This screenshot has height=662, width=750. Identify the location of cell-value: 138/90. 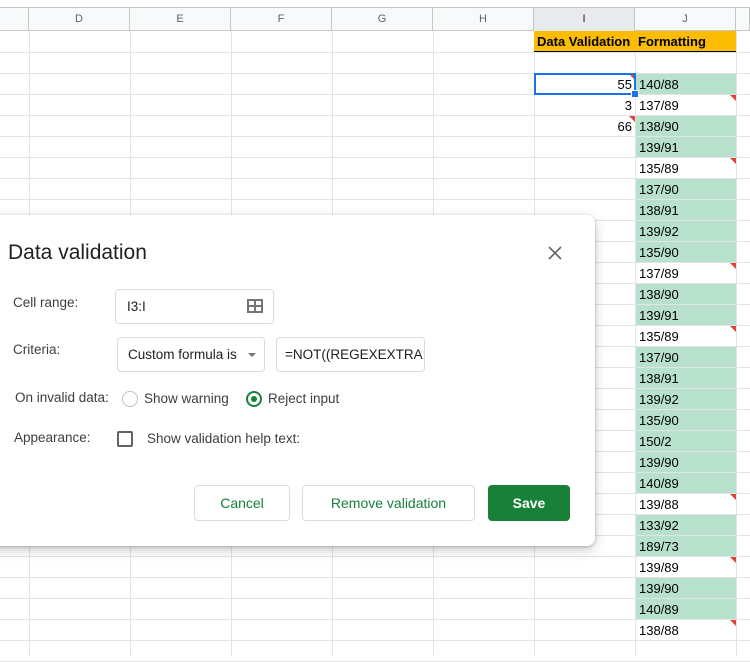
(659, 294).